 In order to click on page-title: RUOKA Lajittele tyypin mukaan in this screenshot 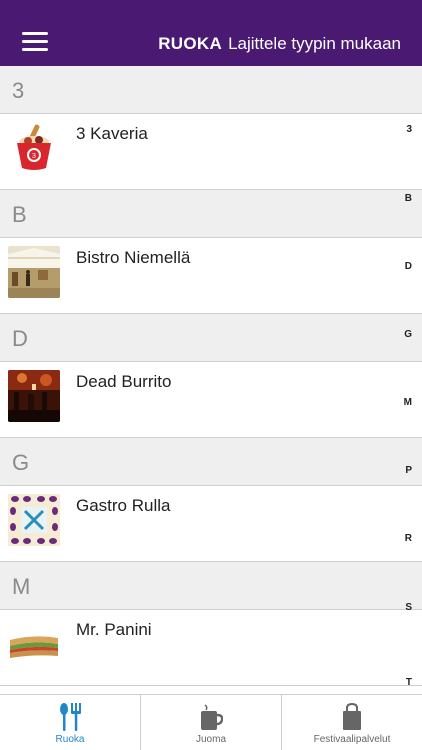, I will do `click(279, 44)`.